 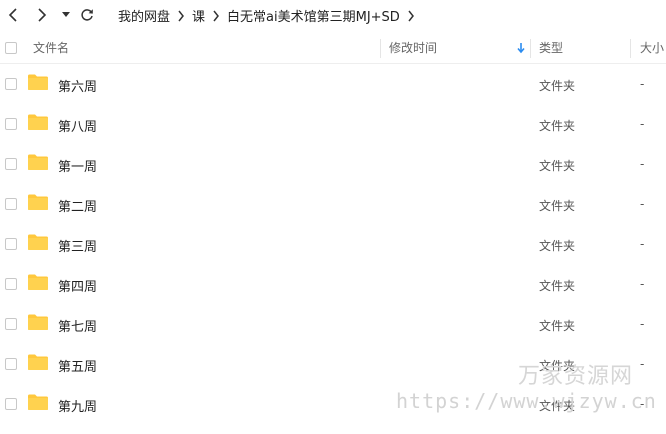 I want to click on file-name: 第五周, so click(x=77, y=365).